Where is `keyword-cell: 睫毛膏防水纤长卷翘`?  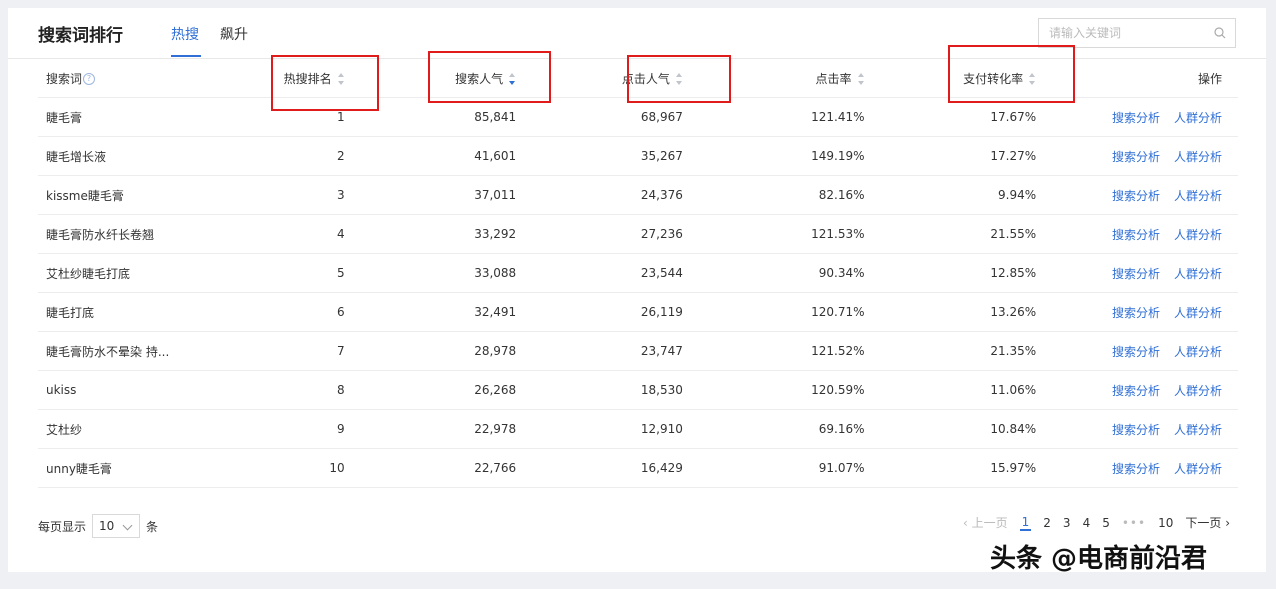 keyword-cell: 睫毛膏防水纤长卷翘 is located at coordinates (133, 234).